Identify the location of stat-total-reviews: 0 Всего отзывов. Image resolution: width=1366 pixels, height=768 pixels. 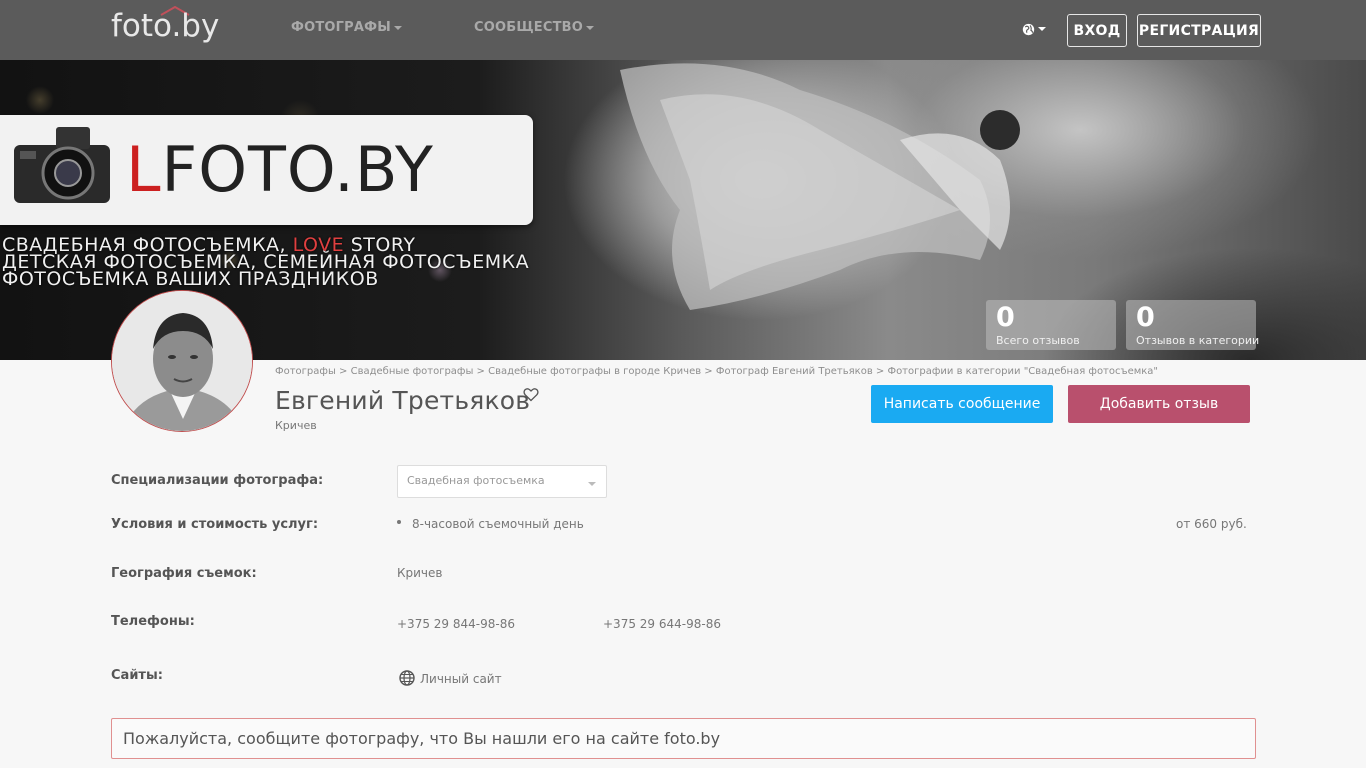
(1051, 325).